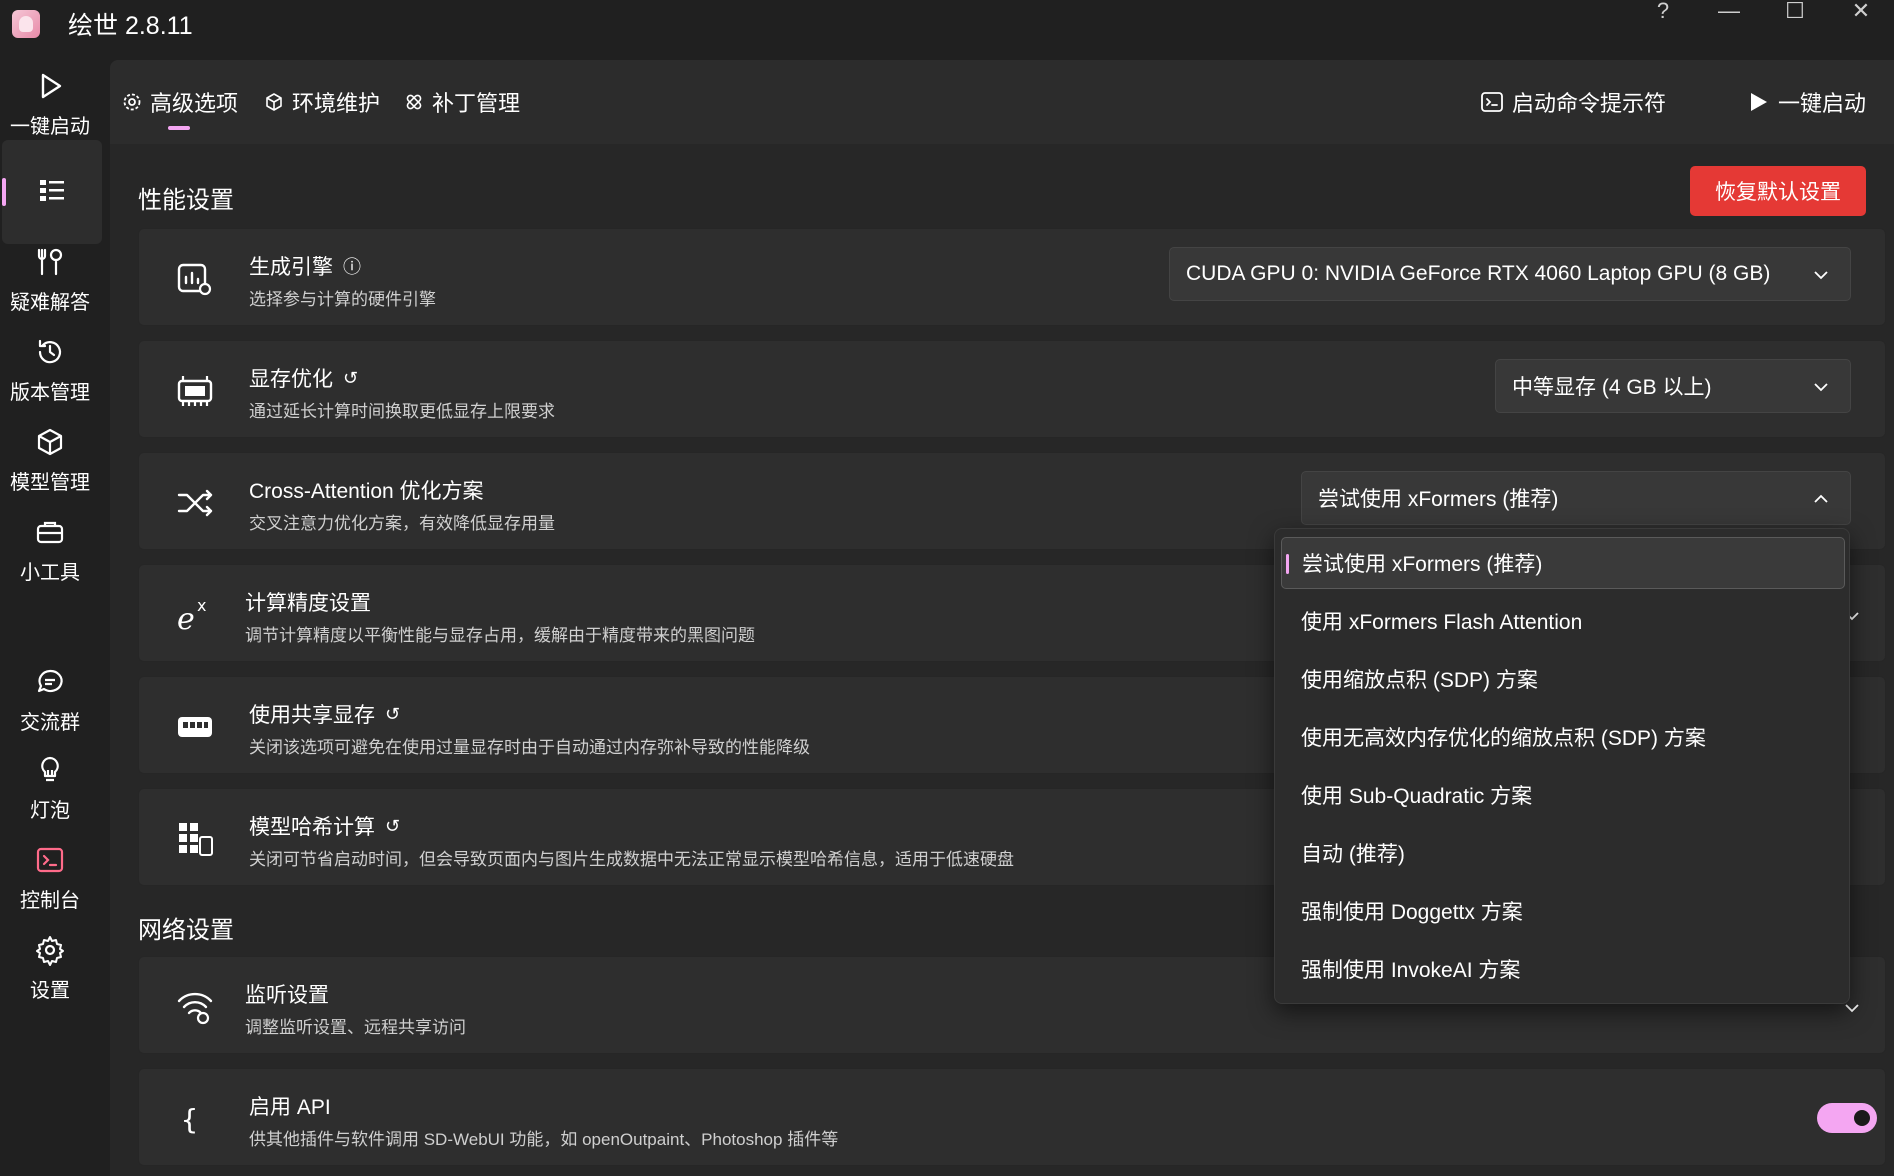  I want to click on app-logo-icon, so click(26, 24).